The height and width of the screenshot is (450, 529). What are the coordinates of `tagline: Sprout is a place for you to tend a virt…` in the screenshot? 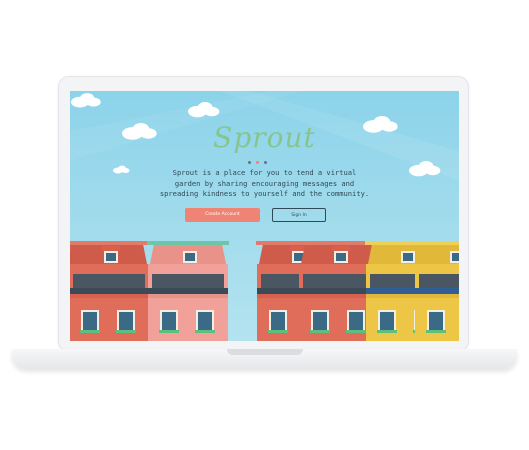 It's located at (264, 183).